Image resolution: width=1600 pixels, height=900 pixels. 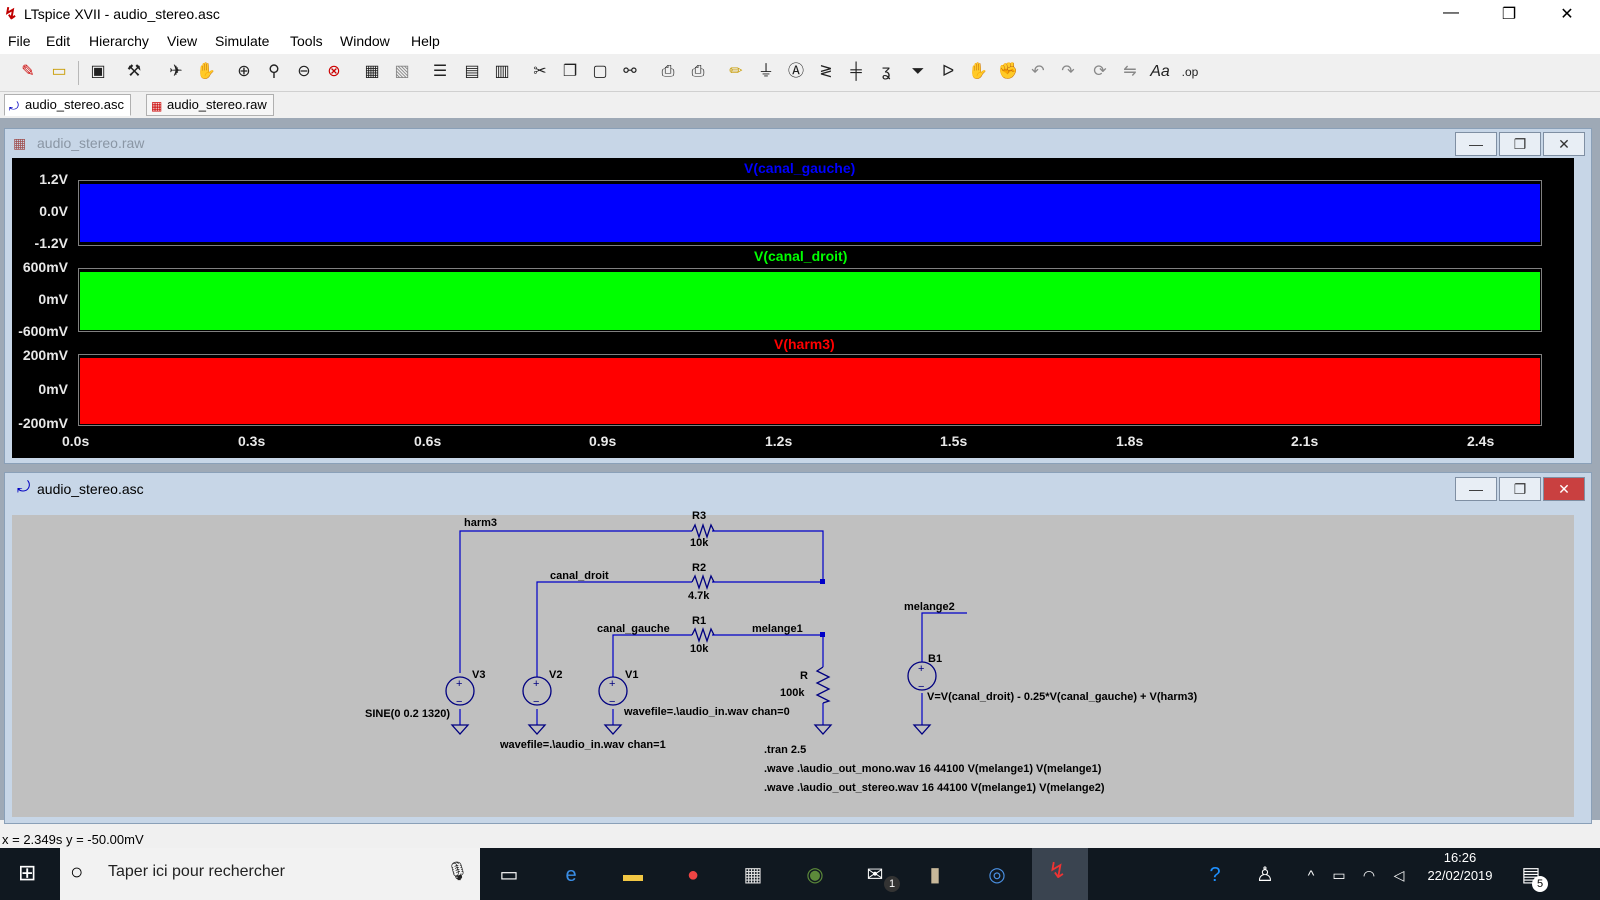 What do you see at coordinates (1509, 14) in the screenshot?
I see `maximize-button: ❐` at bounding box center [1509, 14].